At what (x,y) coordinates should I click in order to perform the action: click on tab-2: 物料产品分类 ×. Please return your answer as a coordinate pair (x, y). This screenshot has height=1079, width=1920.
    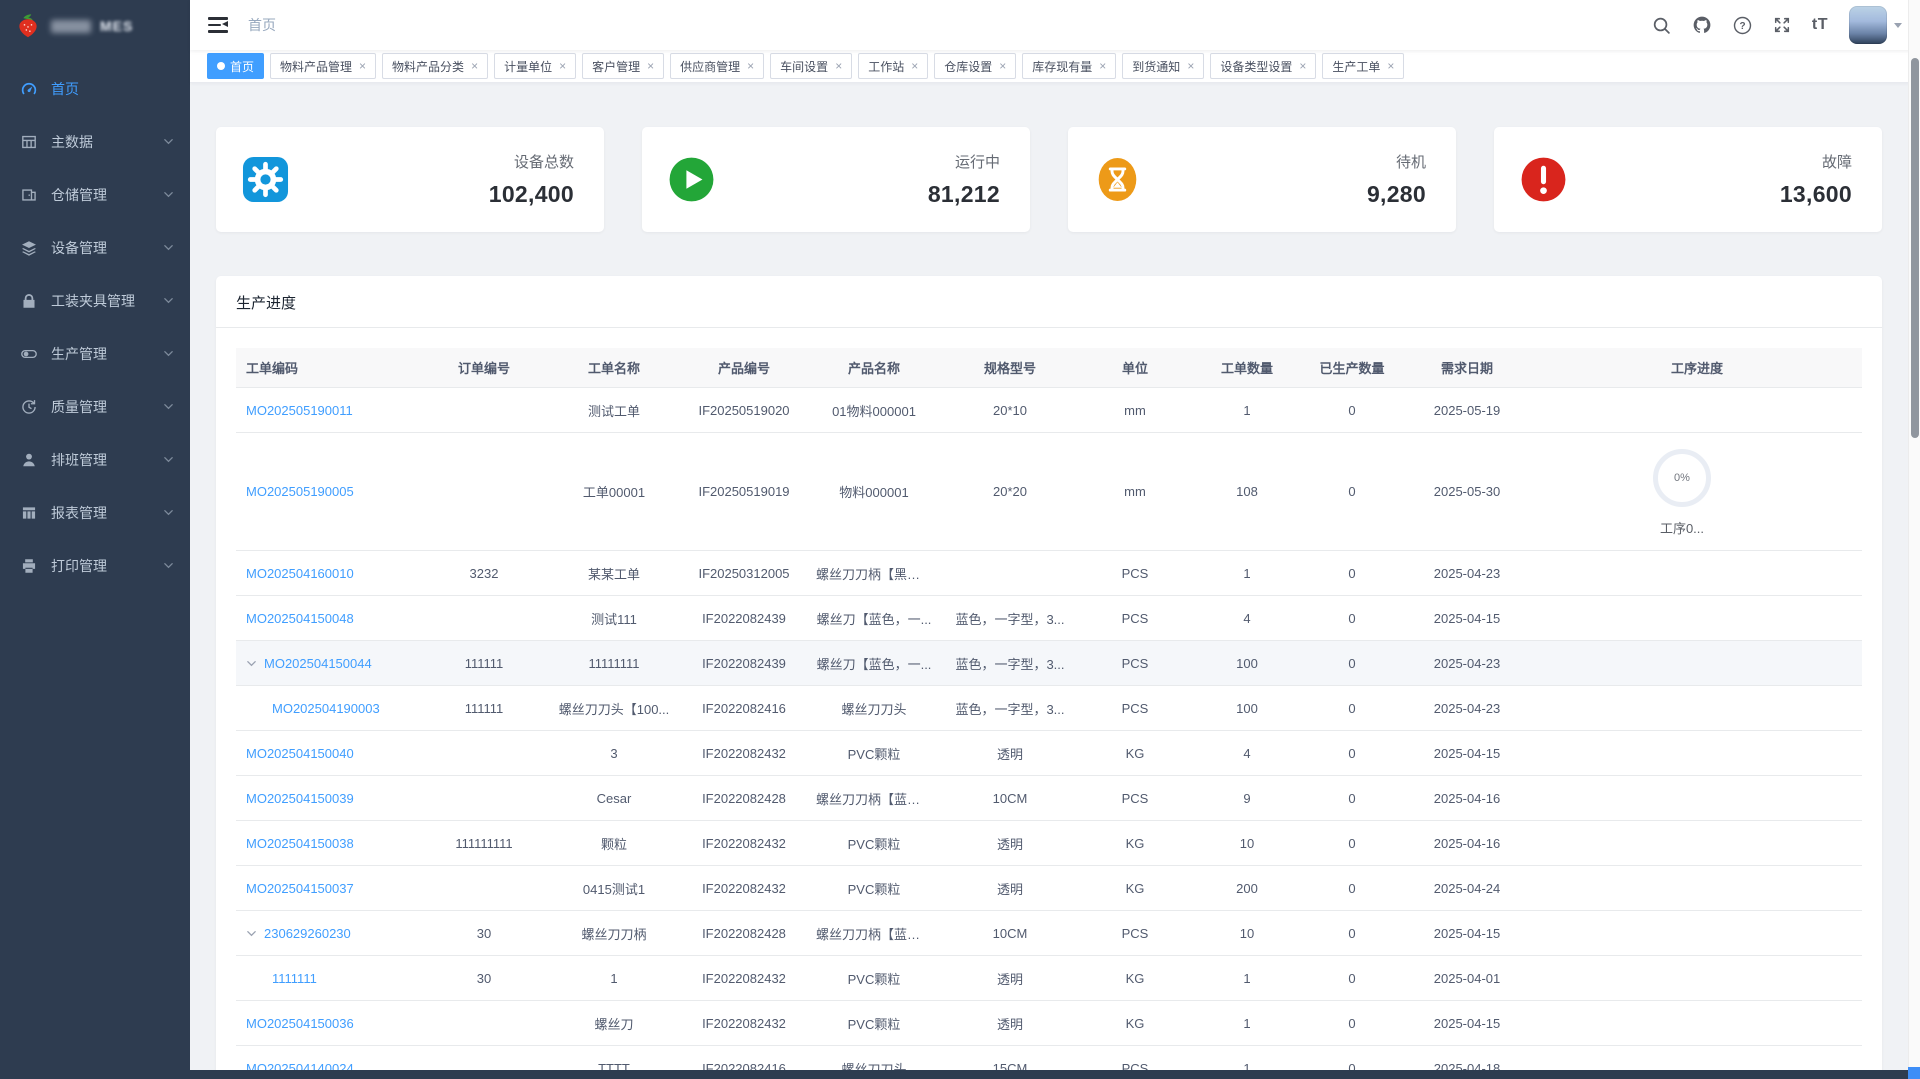
    Looking at the image, I should click on (435, 66).